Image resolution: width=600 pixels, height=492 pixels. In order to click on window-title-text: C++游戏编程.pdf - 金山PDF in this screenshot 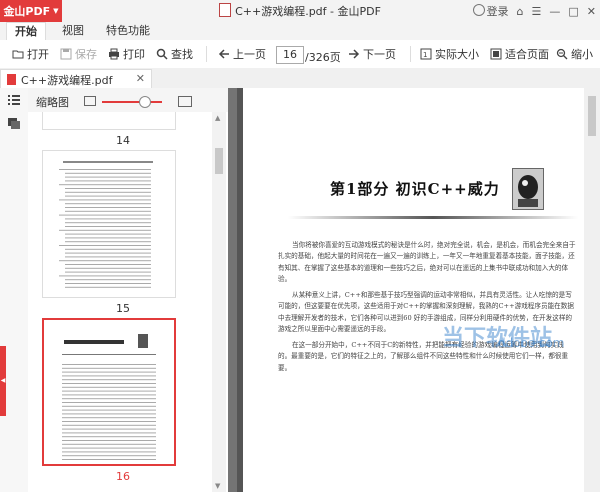, I will do `click(308, 11)`.